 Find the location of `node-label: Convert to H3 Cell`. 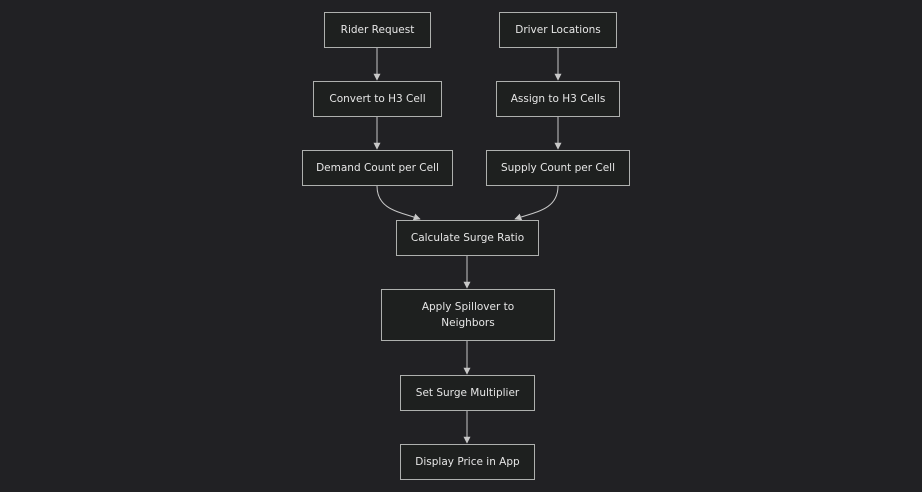

node-label: Convert to H3 Cell is located at coordinates (377, 99).